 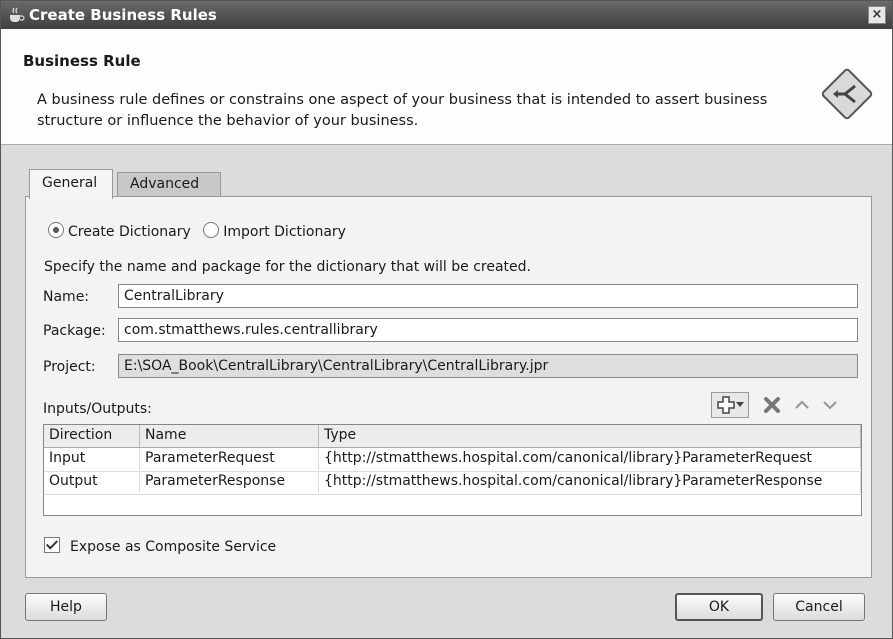 What do you see at coordinates (819, 607) in the screenshot?
I see `cancel-button: Cancel` at bounding box center [819, 607].